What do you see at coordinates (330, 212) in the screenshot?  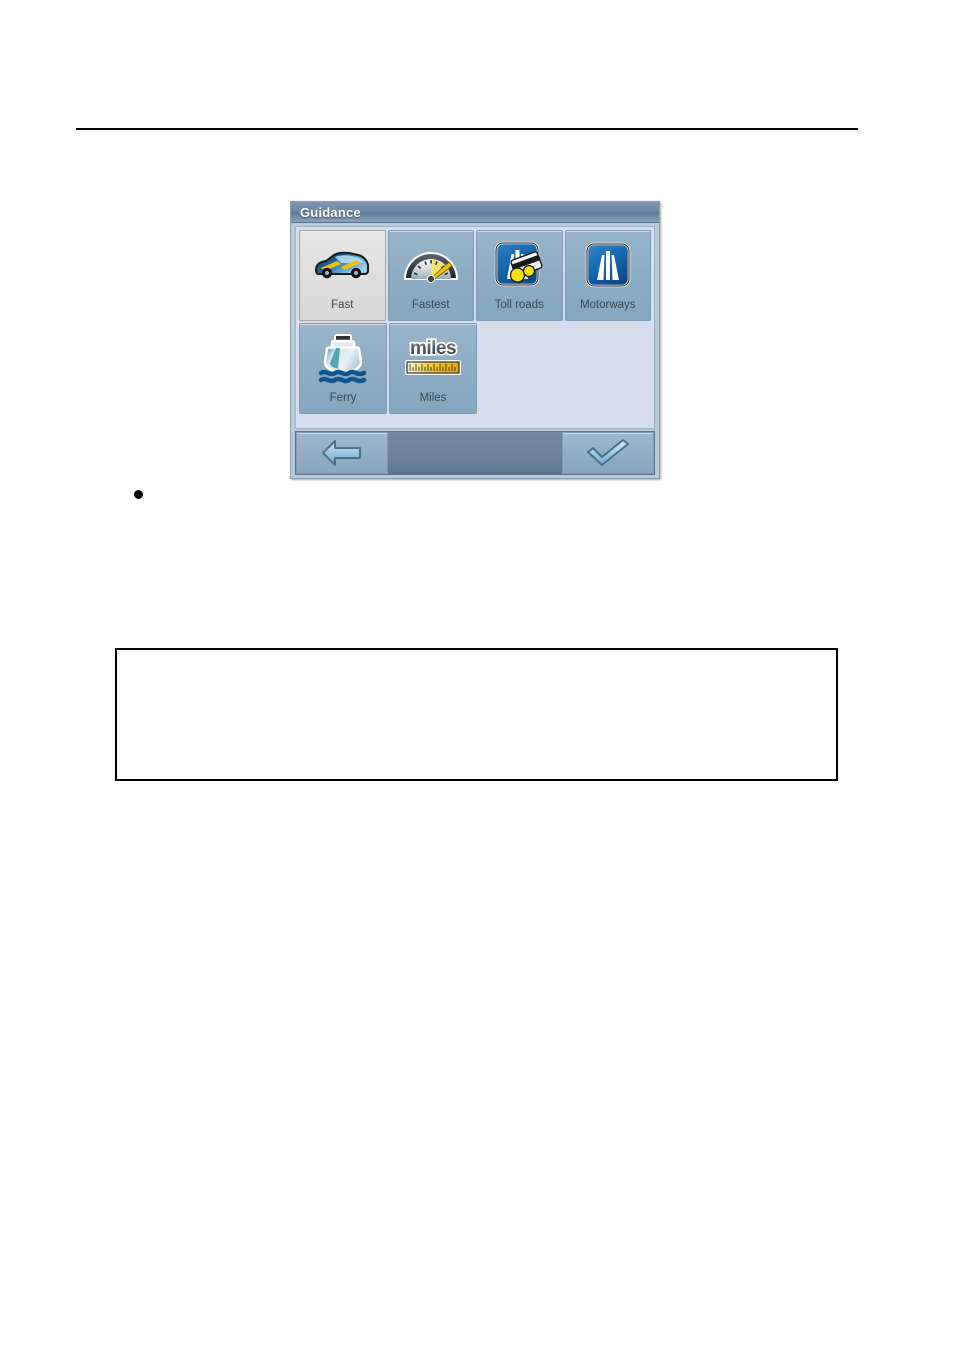 I see `dialog-title: Guidance` at bounding box center [330, 212].